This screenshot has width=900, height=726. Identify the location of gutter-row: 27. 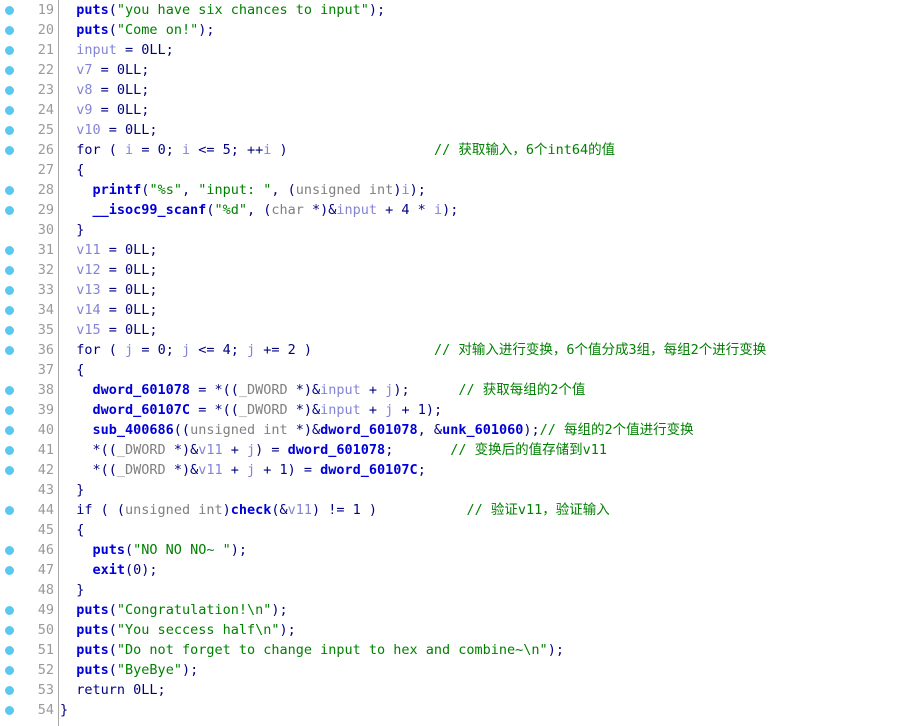
(29, 170).